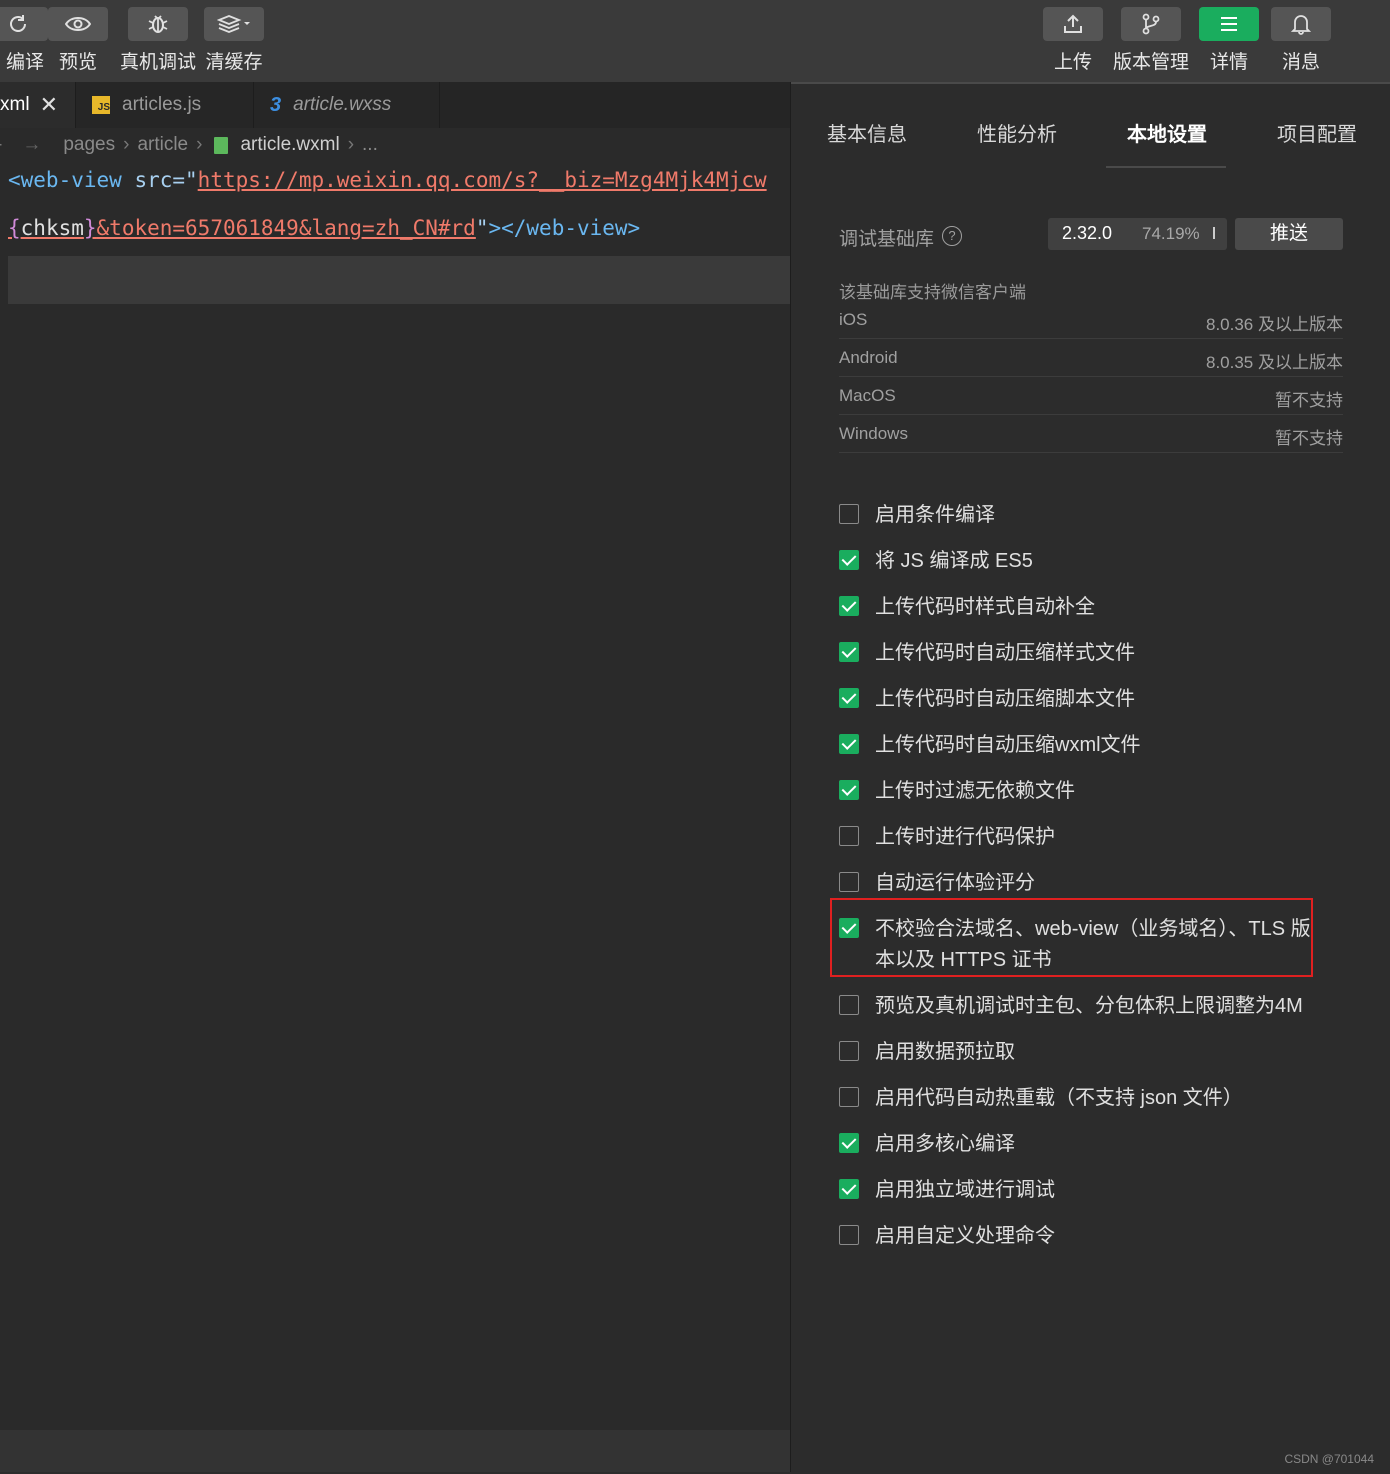 This screenshot has width=1390, height=1474. Describe the element at coordinates (695, 41) in the screenshot. I see `toolbar: 编译 预览 真机调试 清缓存 上传 版本管理 详情 消息` at that location.